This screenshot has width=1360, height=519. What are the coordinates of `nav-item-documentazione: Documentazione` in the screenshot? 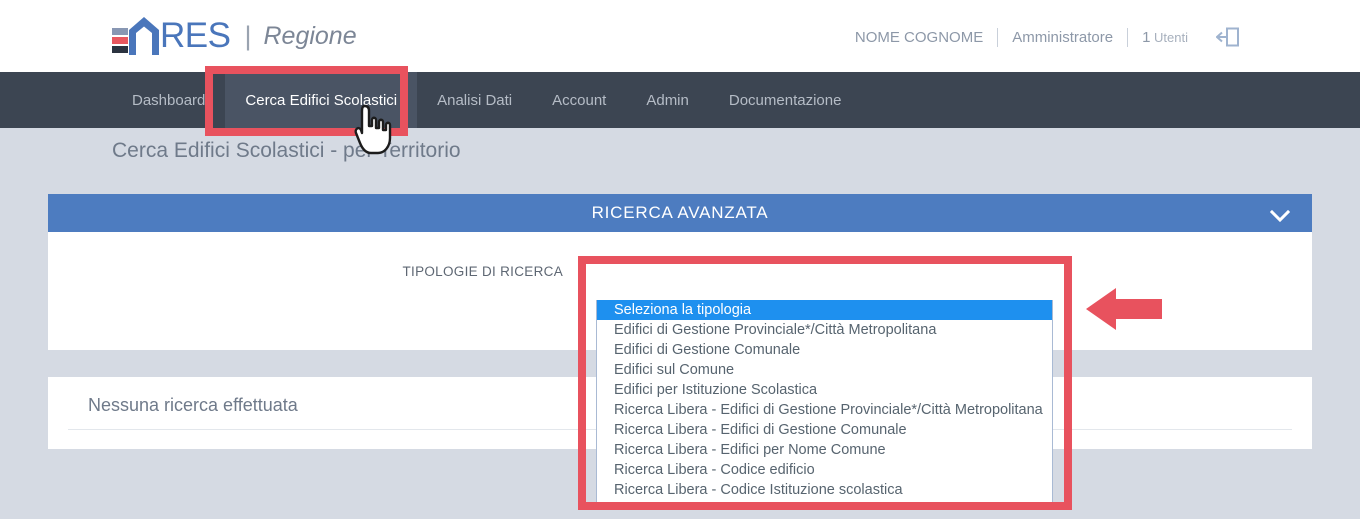 It's located at (785, 100).